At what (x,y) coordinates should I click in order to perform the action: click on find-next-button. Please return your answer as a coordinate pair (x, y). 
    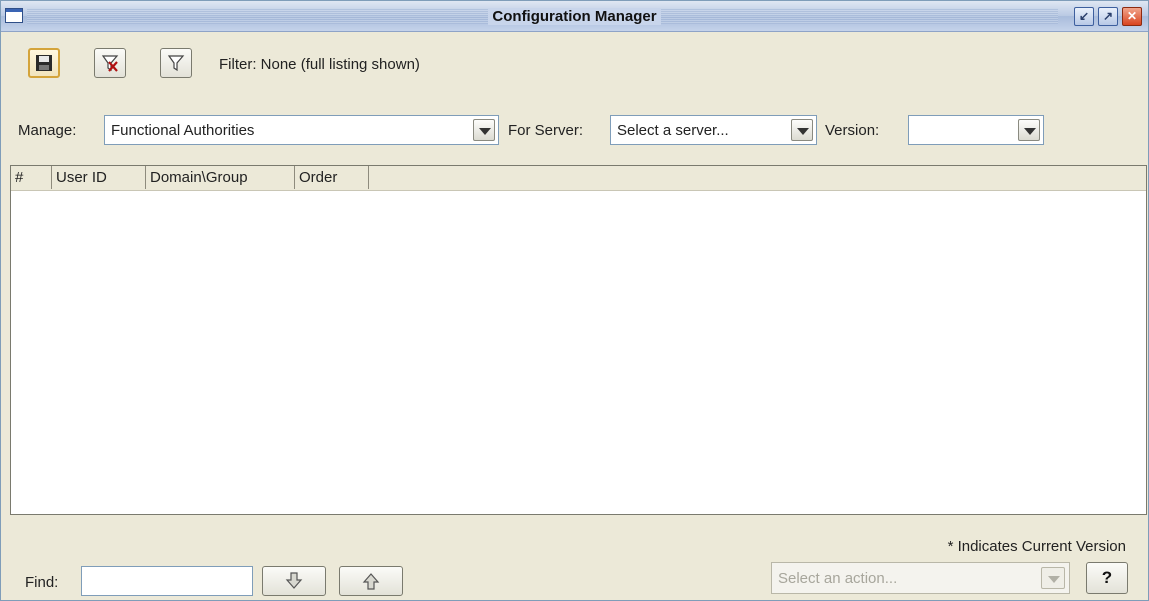
    Looking at the image, I should click on (294, 581).